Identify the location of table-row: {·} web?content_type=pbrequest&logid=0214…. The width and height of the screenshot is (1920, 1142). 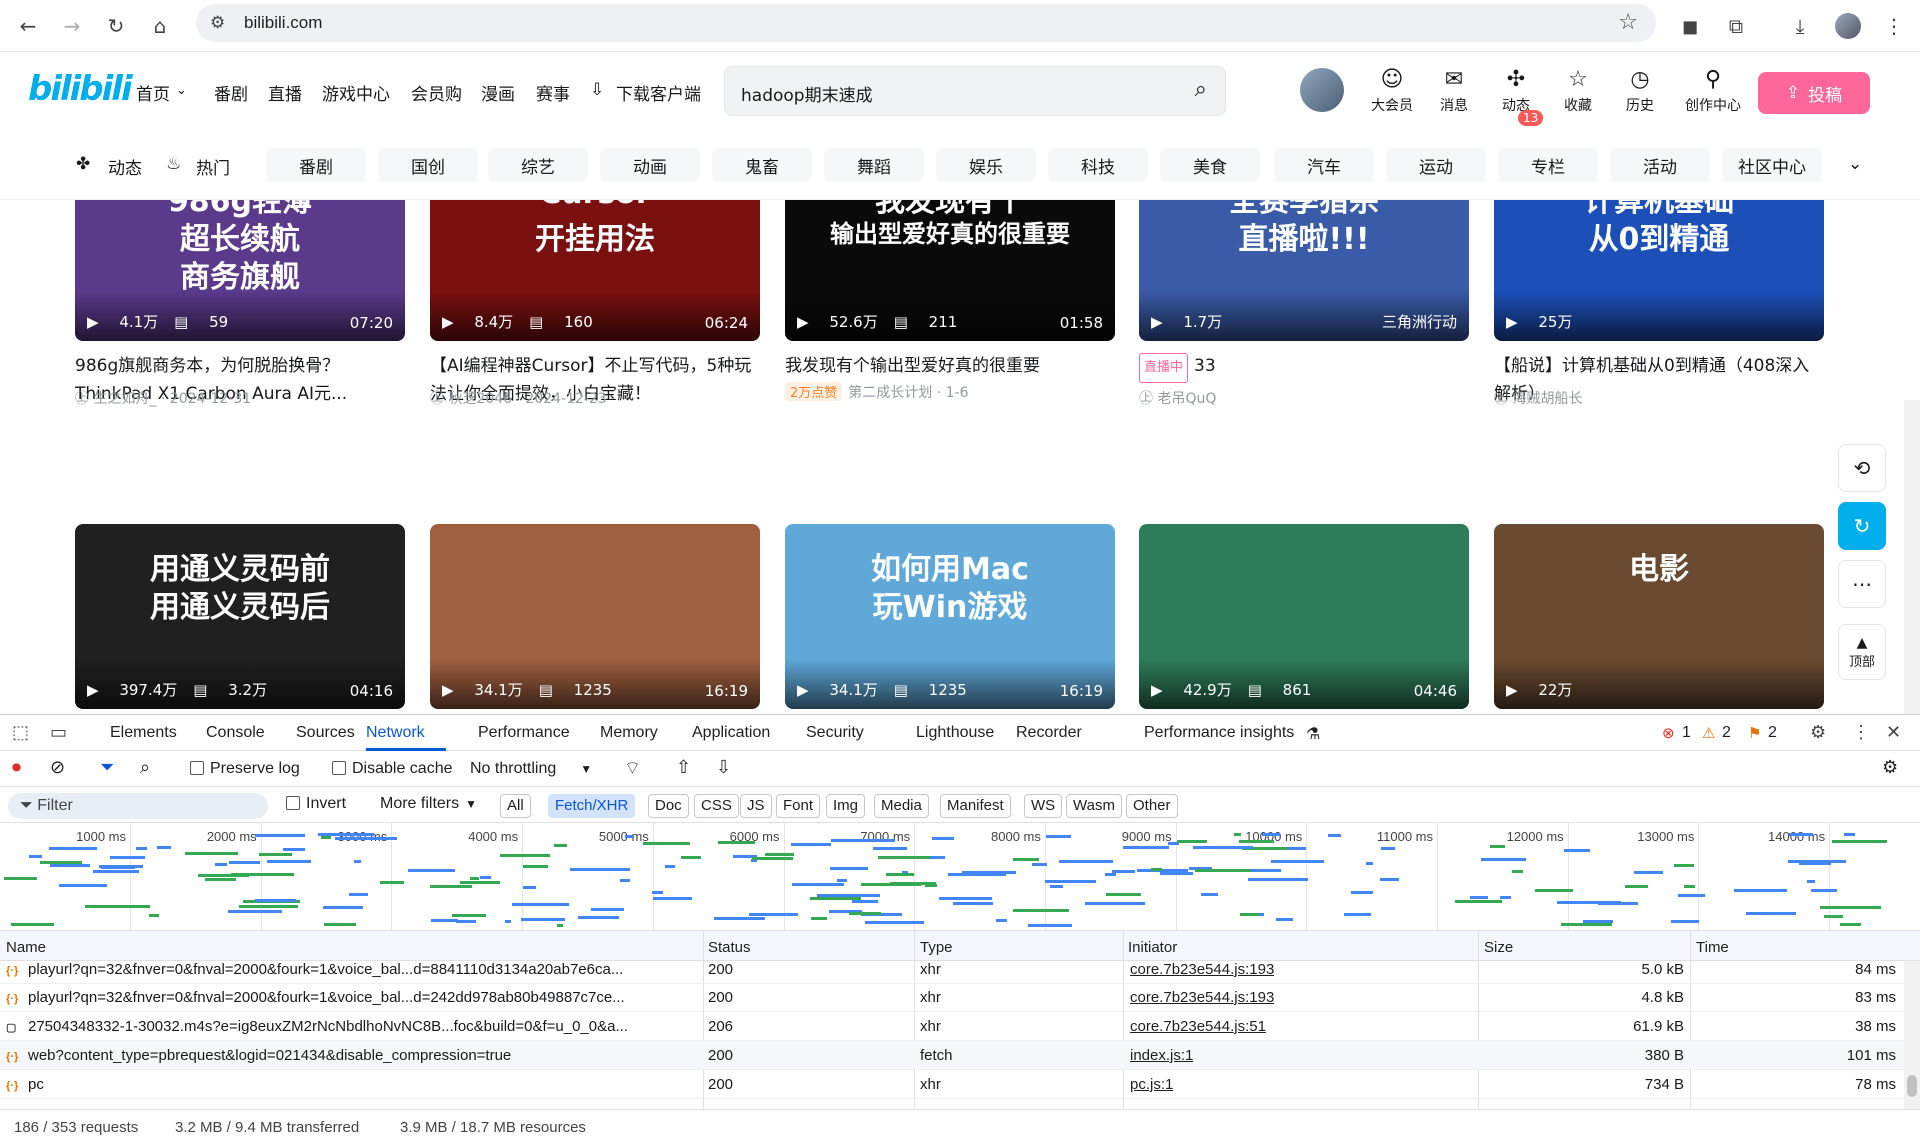
(952, 1055).